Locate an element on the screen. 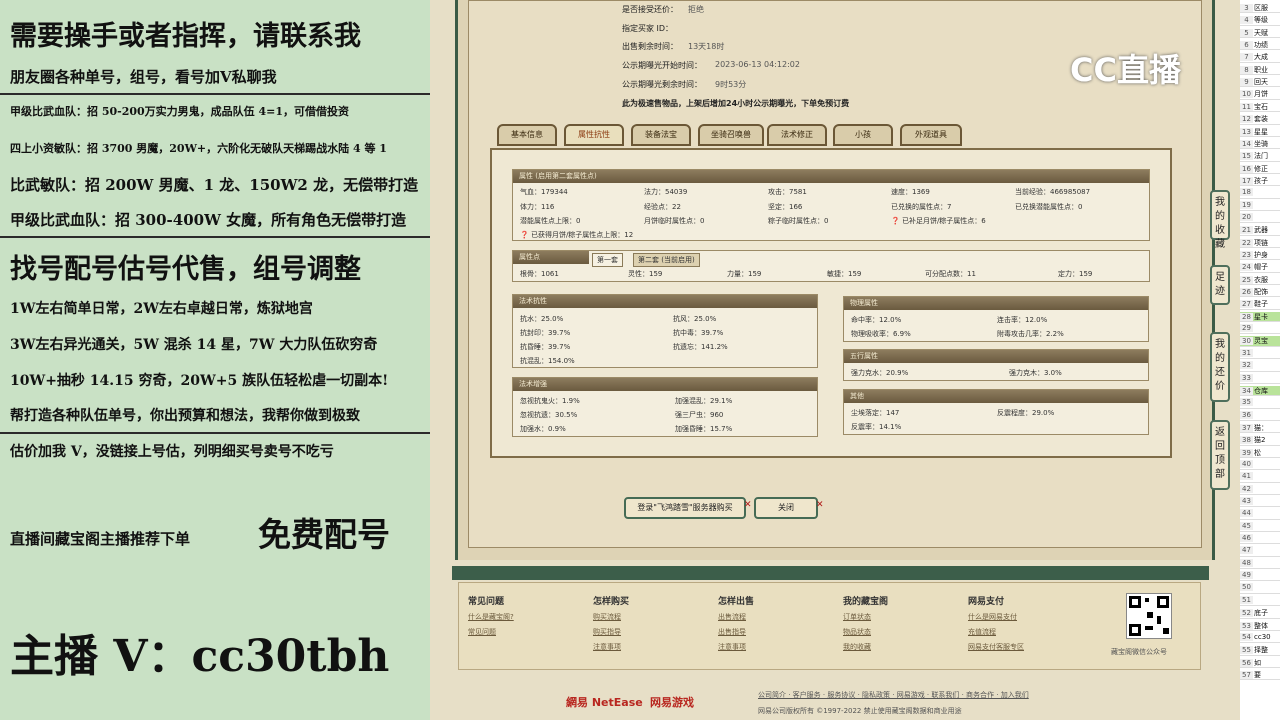 Image resolution: width=1280 pixels, height=720 pixels. row-number: 53 is located at coordinates (1246, 625).